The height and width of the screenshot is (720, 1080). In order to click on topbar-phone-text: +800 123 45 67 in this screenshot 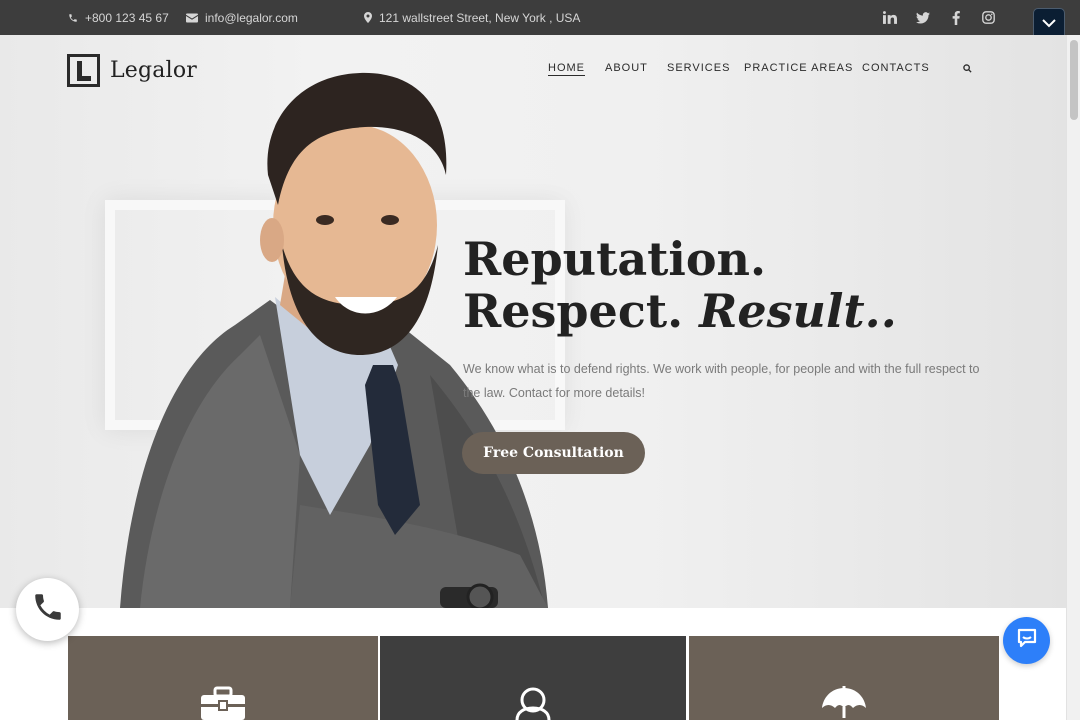, I will do `click(127, 17)`.